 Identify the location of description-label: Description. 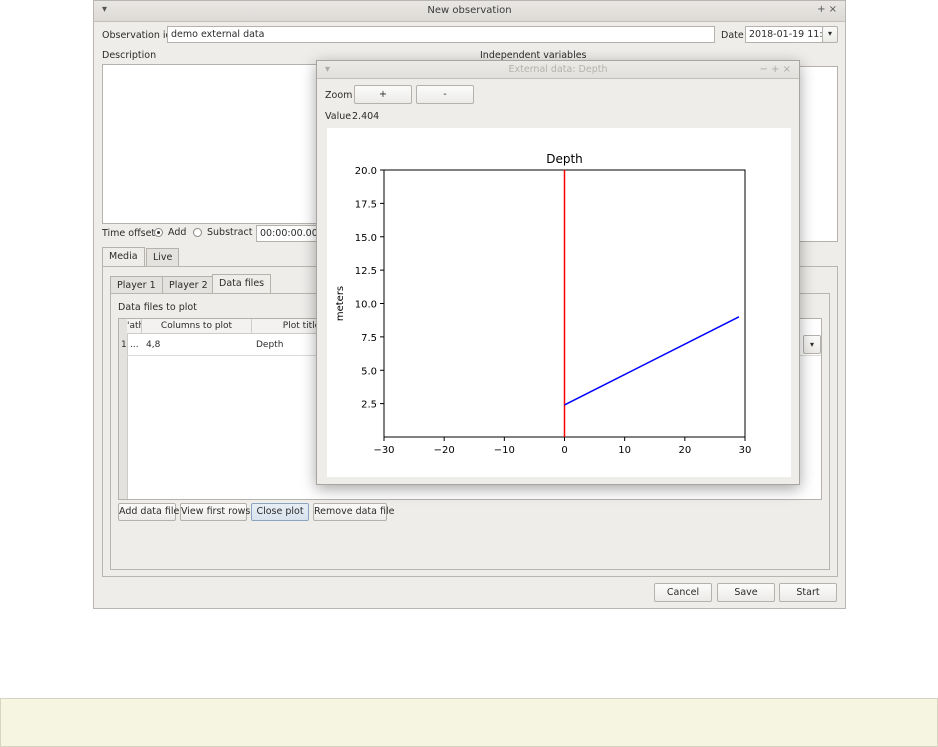
(129, 55).